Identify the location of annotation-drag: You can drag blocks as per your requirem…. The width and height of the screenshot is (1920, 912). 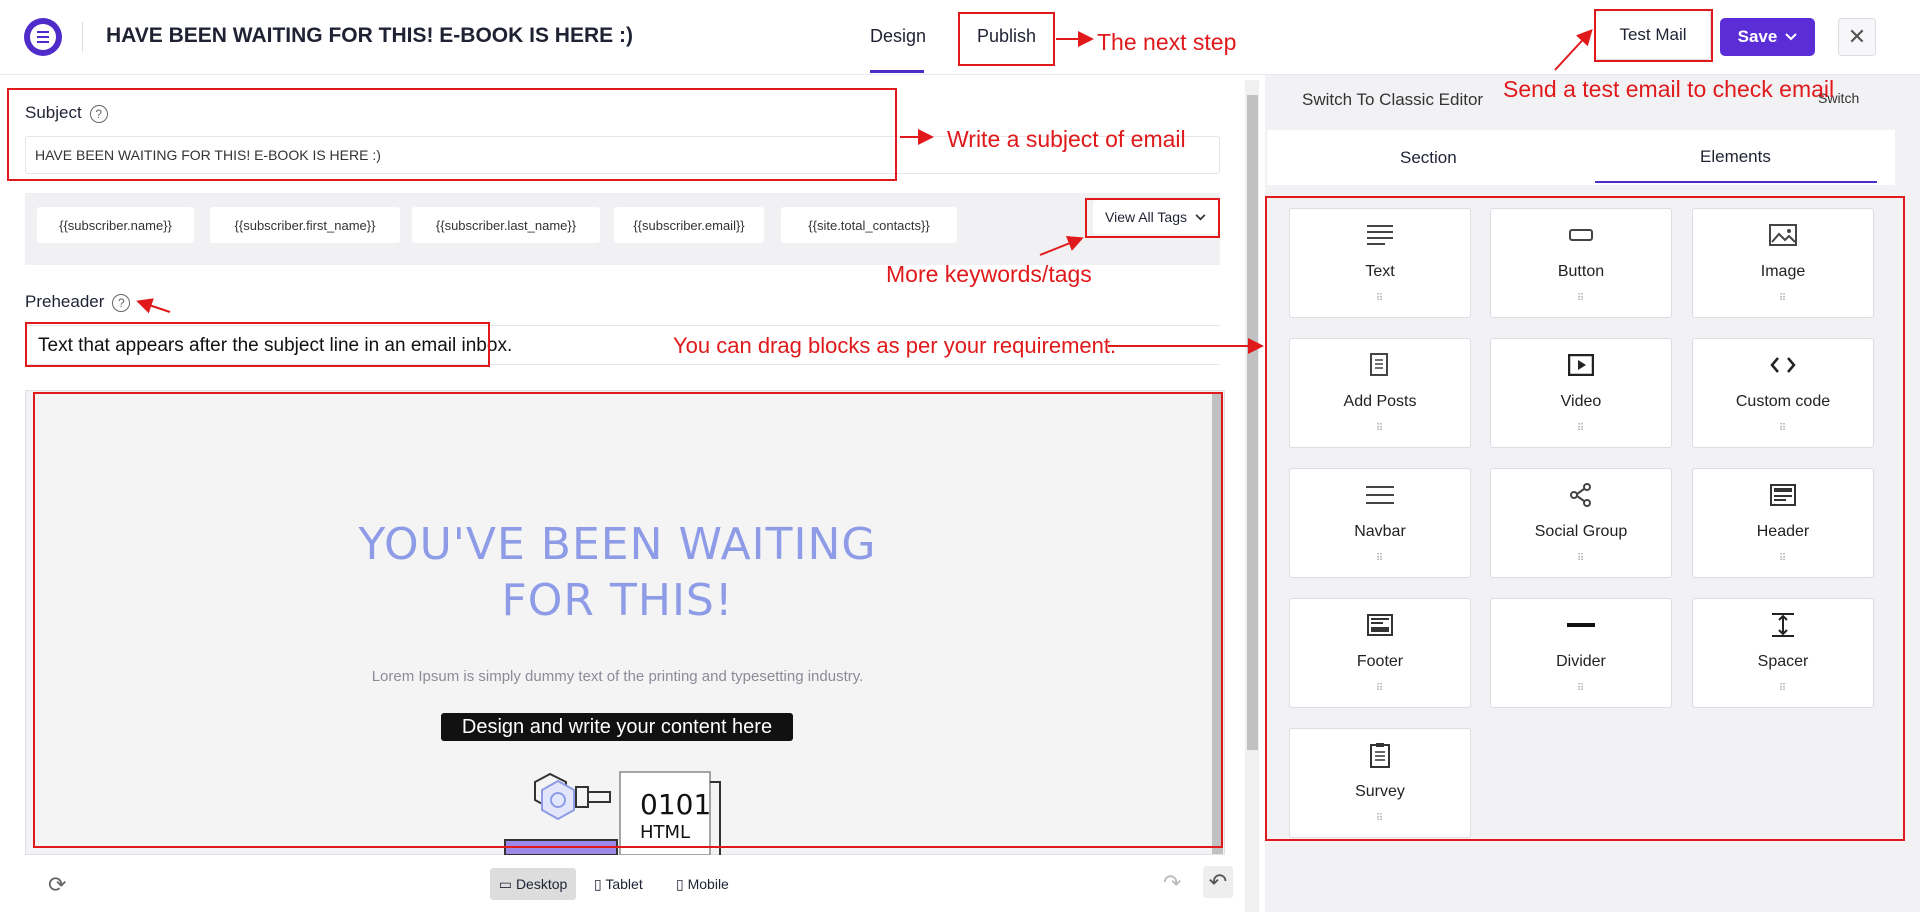
(895, 345).